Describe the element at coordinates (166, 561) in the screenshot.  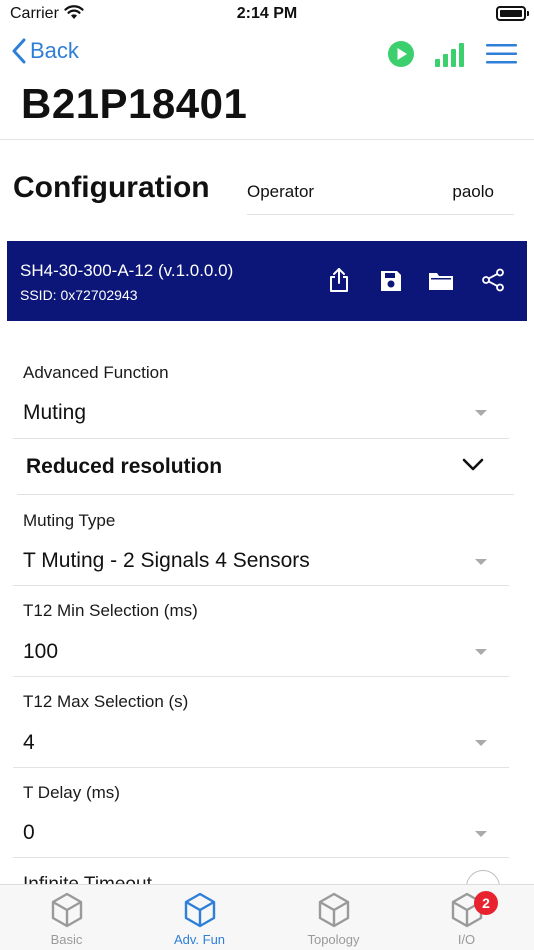
I see `muting-type-select: T Muting - 2 Signals 4 Sensors` at that location.